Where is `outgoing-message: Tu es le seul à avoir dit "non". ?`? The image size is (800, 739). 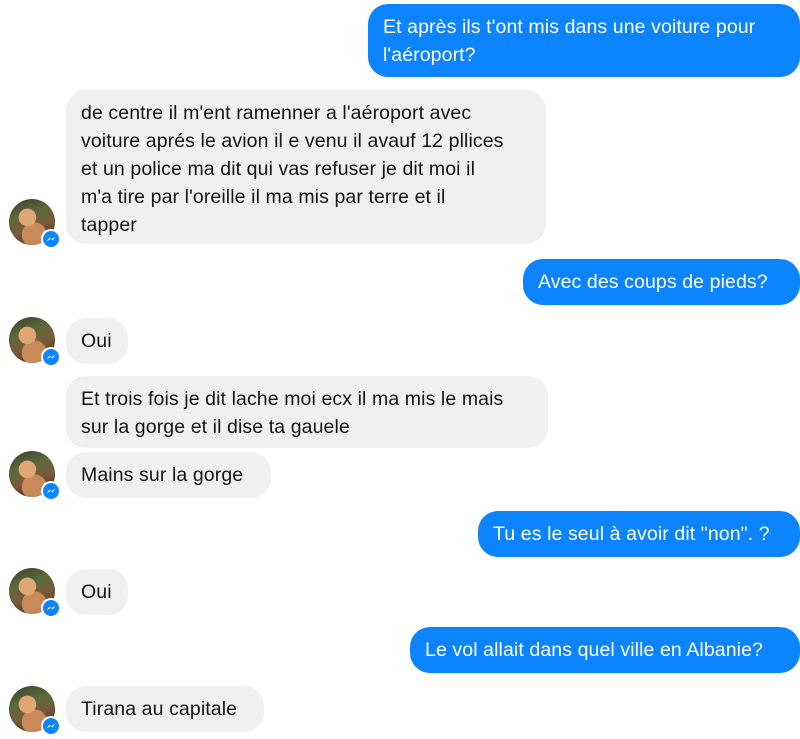 outgoing-message: Tu es le seul à avoir dit "non". ? is located at coordinates (639, 534).